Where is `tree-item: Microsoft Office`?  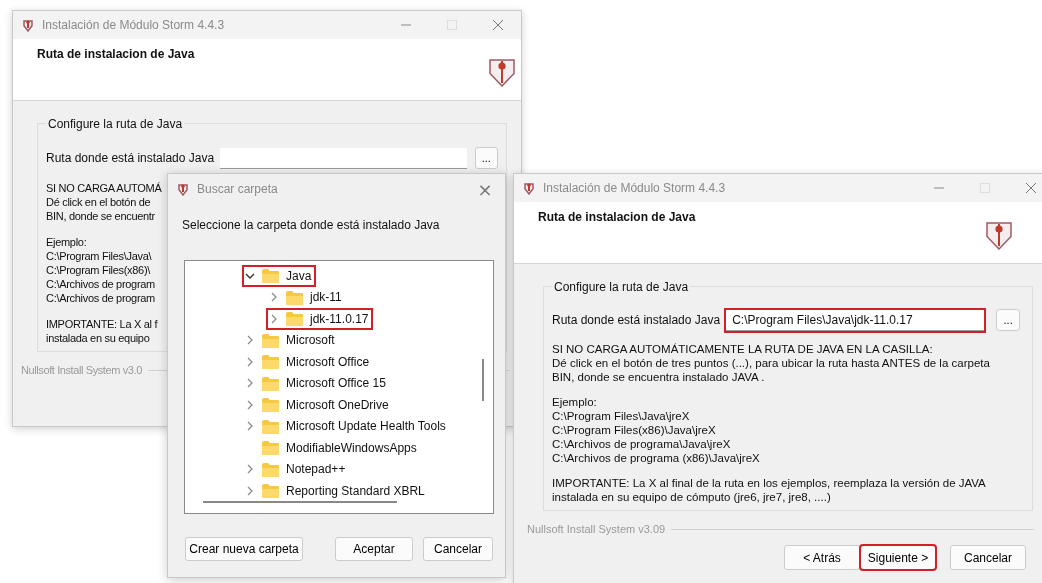 tree-item: Microsoft Office is located at coordinates (308, 361).